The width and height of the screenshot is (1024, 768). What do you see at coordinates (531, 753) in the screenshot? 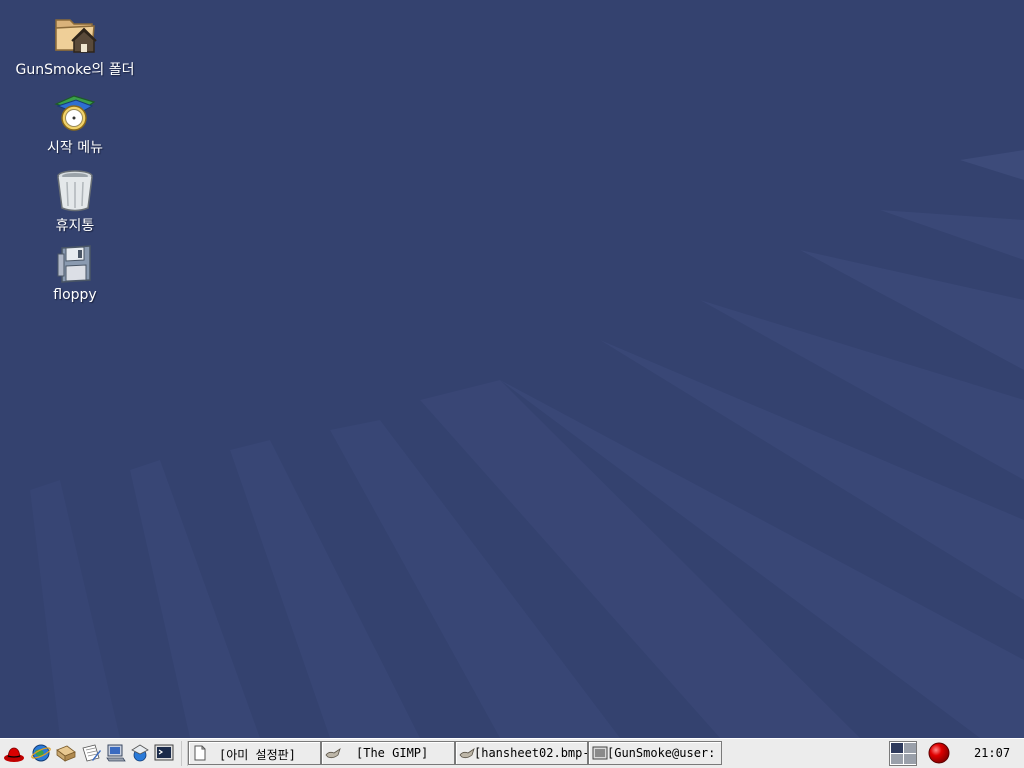
I see `task-label: [hansheet02.bmp-` at bounding box center [531, 753].